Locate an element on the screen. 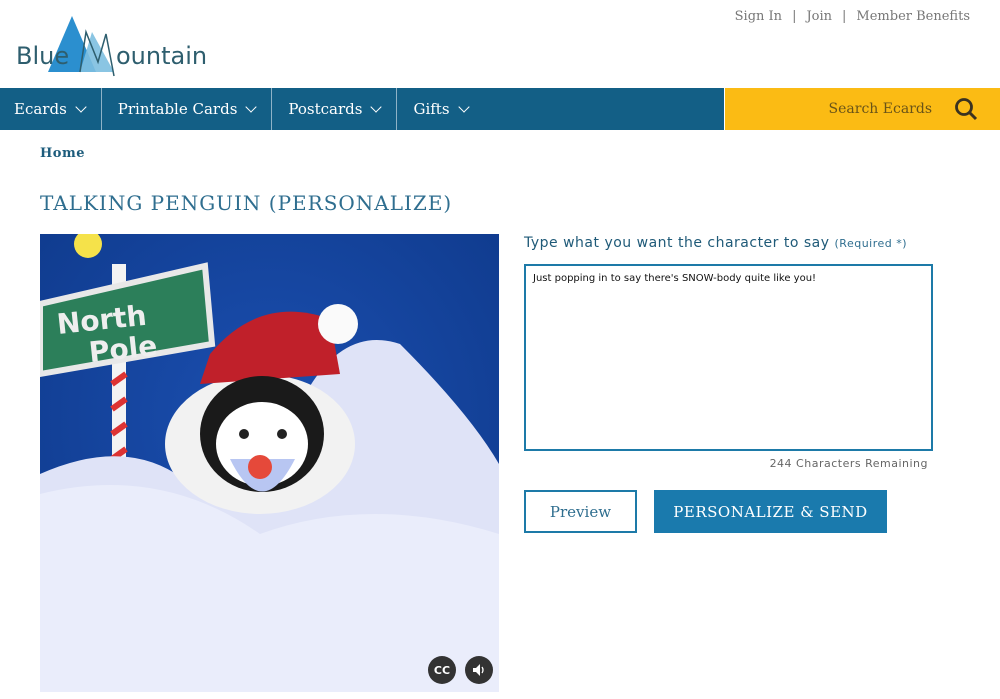 The width and height of the screenshot is (1000, 699). nav-gifts: Gifts is located at coordinates (440, 109).